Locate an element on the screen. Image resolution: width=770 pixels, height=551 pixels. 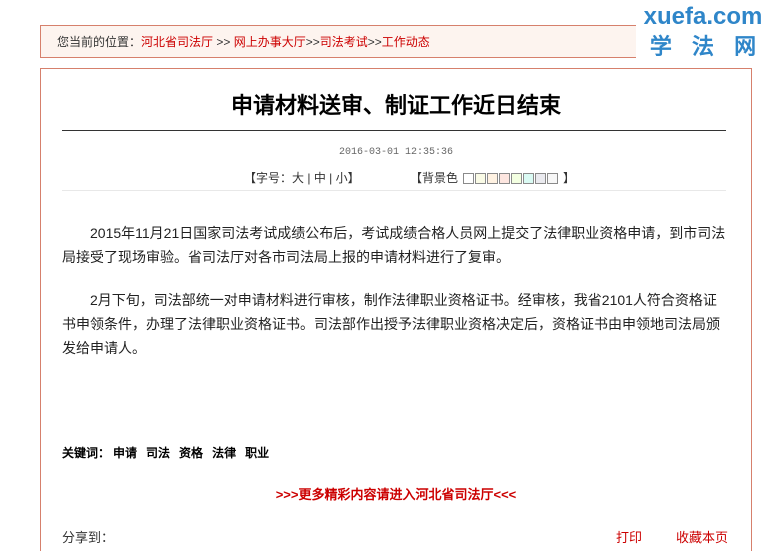
background-swatches is located at coordinates (511, 178).